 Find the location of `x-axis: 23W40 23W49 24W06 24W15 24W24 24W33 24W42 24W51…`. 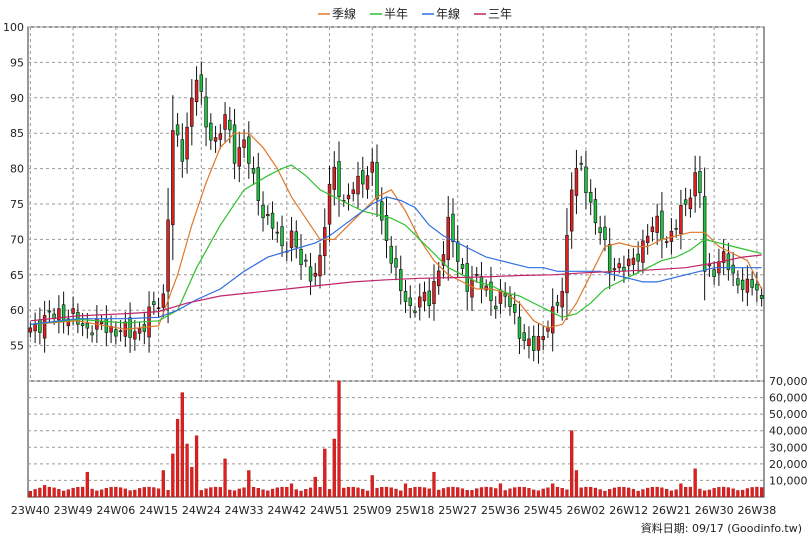

x-axis: 23W40 23W49 24W06 24W15 24W24 24W33 24W42 24W51… is located at coordinates (393, 510).